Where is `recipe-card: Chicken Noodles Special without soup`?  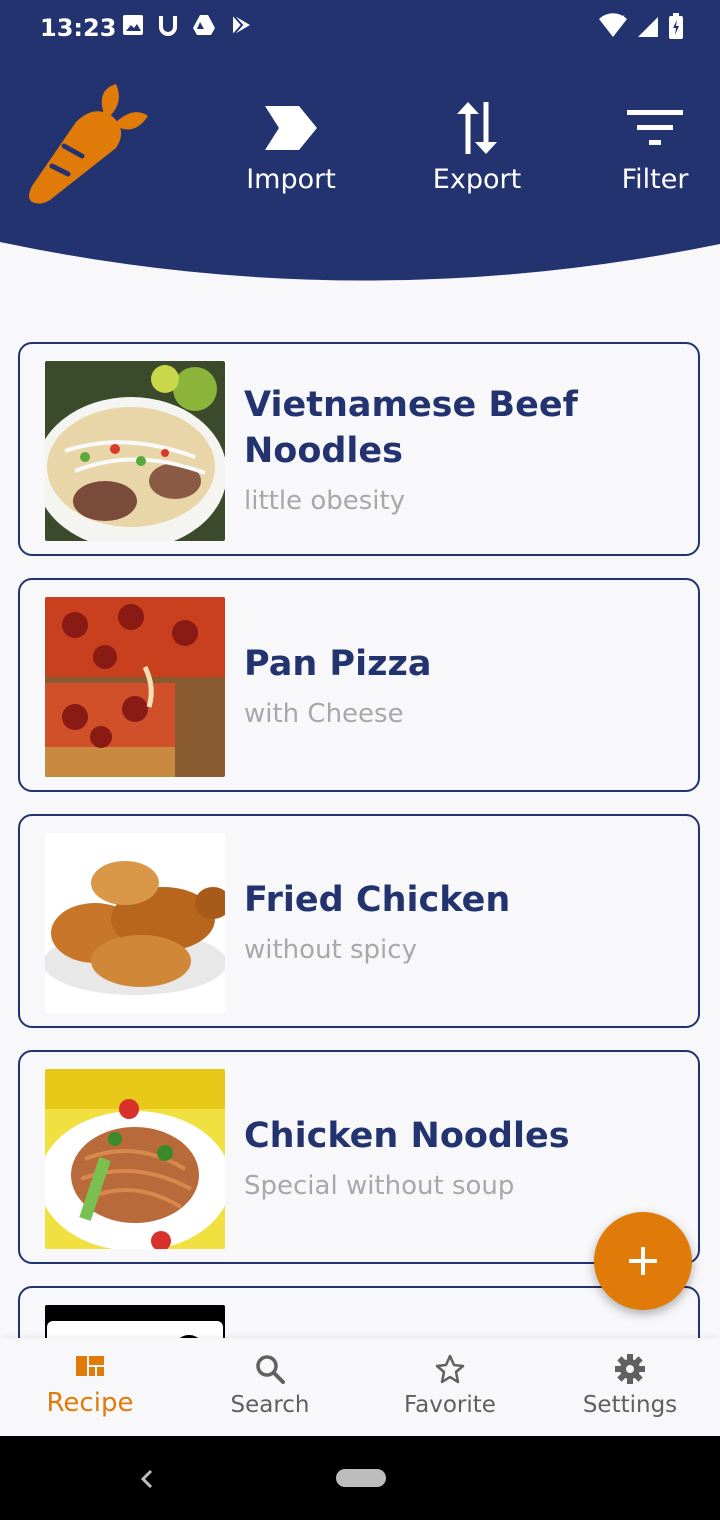
recipe-card: Chicken Noodles Special without soup is located at coordinates (359, 1157).